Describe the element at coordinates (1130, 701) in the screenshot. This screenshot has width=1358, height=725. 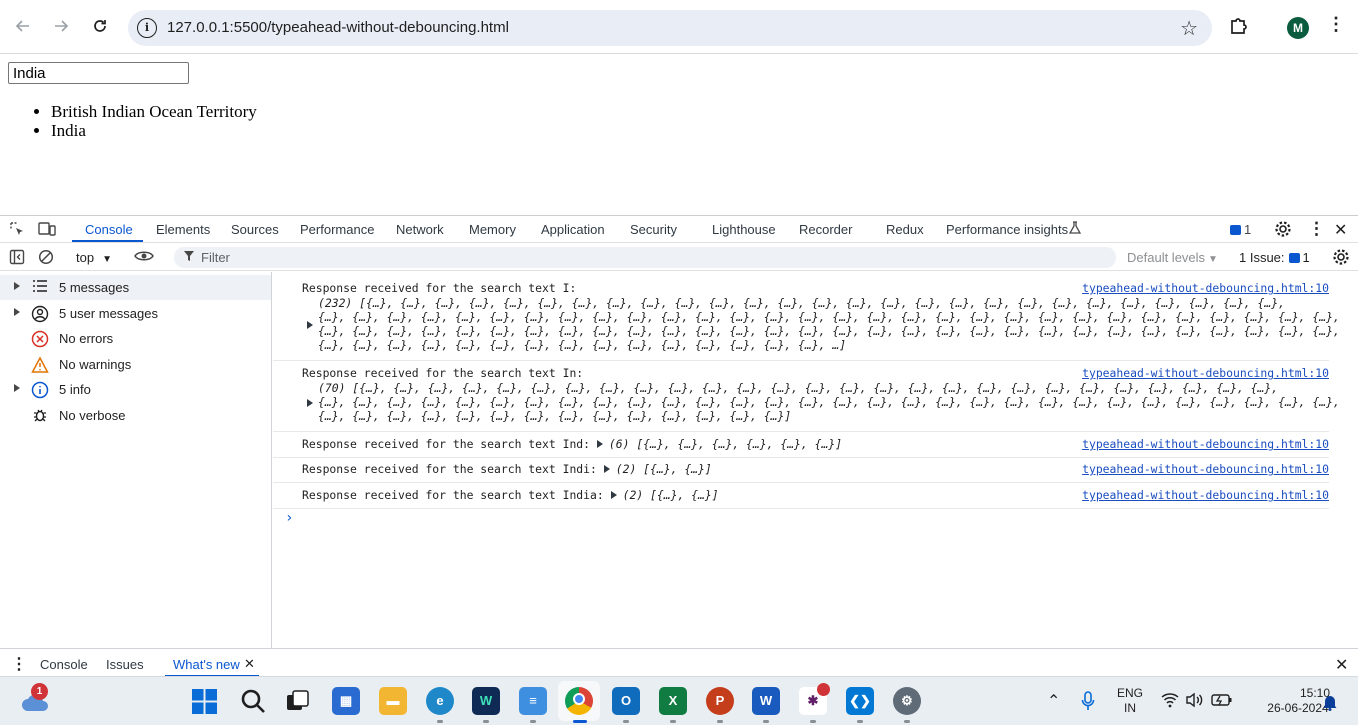
I see `language-indicator: ENG IN` at that location.